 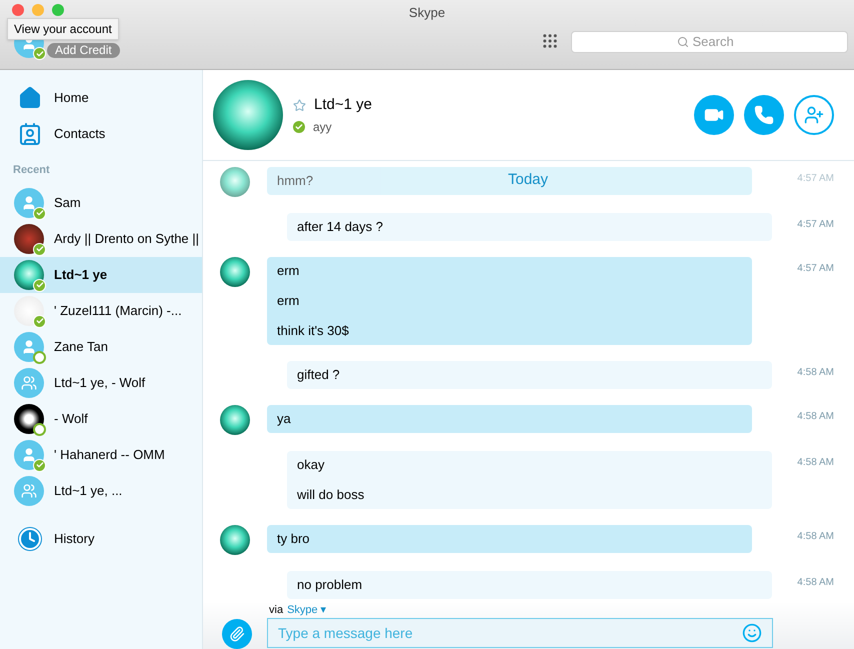 What do you see at coordinates (101, 346) in the screenshot?
I see `recent-conversation-item: Zane Tan` at bounding box center [101, 346].